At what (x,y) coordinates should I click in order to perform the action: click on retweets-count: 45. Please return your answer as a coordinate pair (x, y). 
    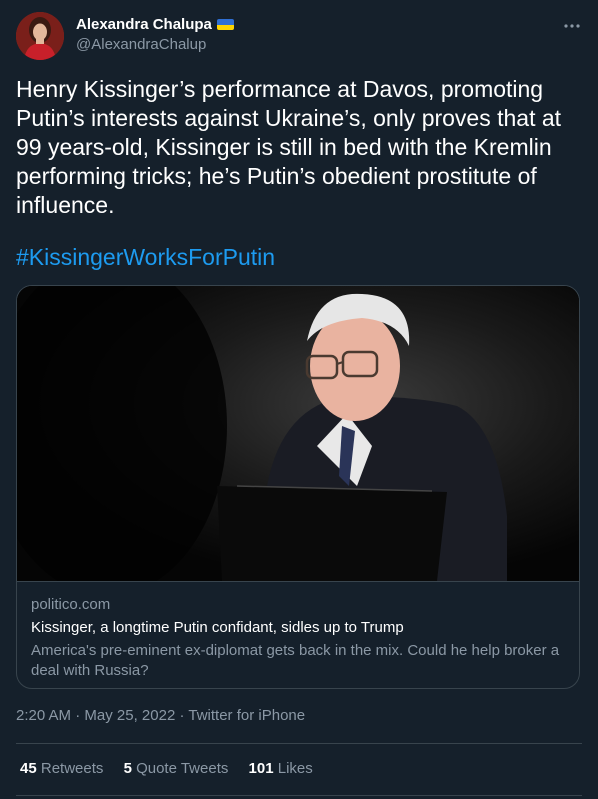
    Looking at the image, I should click on (28, 768).